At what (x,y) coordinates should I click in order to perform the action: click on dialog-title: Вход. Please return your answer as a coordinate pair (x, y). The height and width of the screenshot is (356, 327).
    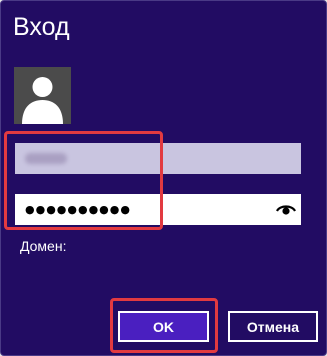
    Looking at the image, I should click on (41, 27).